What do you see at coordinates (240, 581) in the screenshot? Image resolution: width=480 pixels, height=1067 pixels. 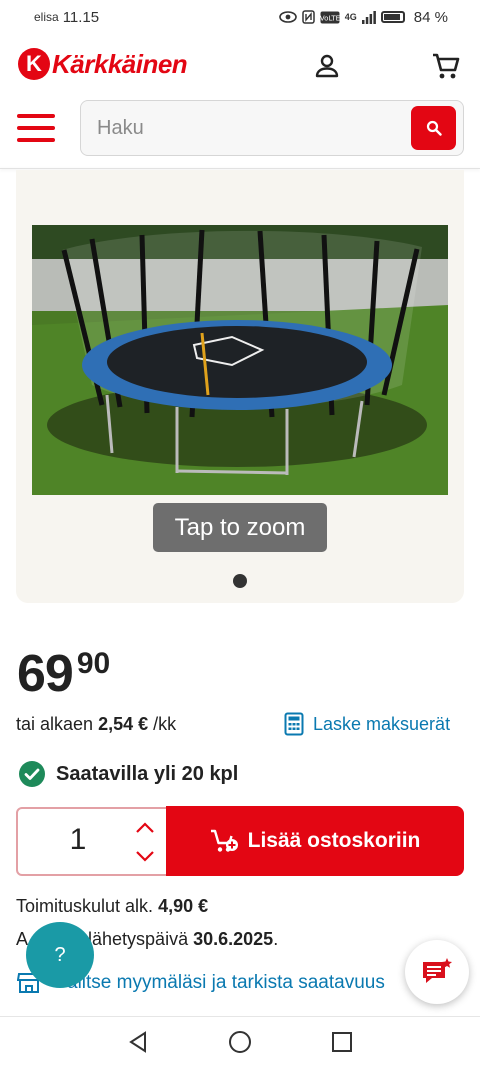 I see `gallery-dot-active` at bounding box center [240, 581].